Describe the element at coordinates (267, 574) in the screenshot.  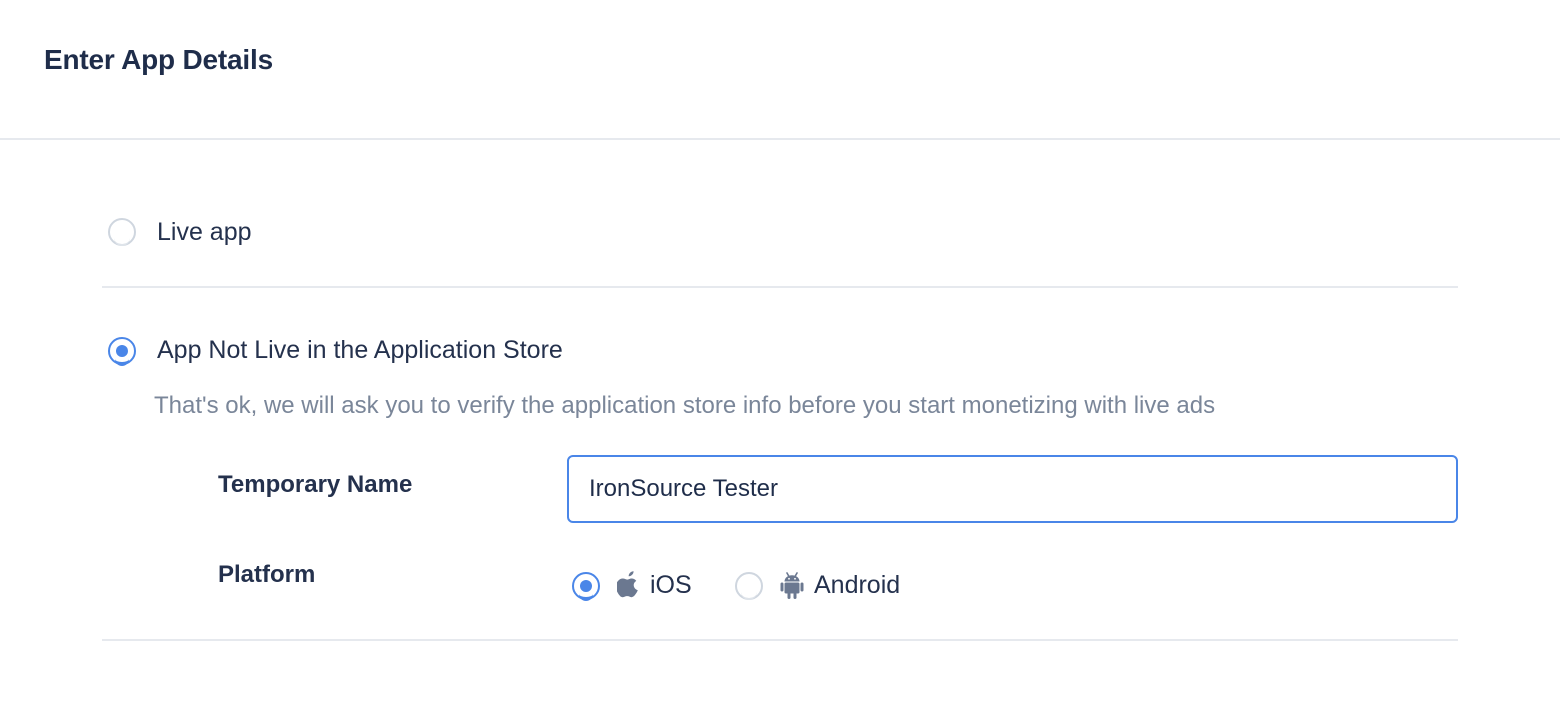
I see `platform-label: Platform` at that location.